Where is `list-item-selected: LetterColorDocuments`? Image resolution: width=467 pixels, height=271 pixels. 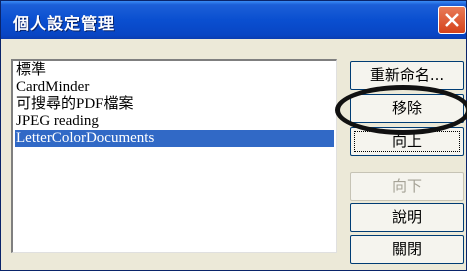
list-item-selected: LetterColorDocuments is located at coordinates (174, 138).